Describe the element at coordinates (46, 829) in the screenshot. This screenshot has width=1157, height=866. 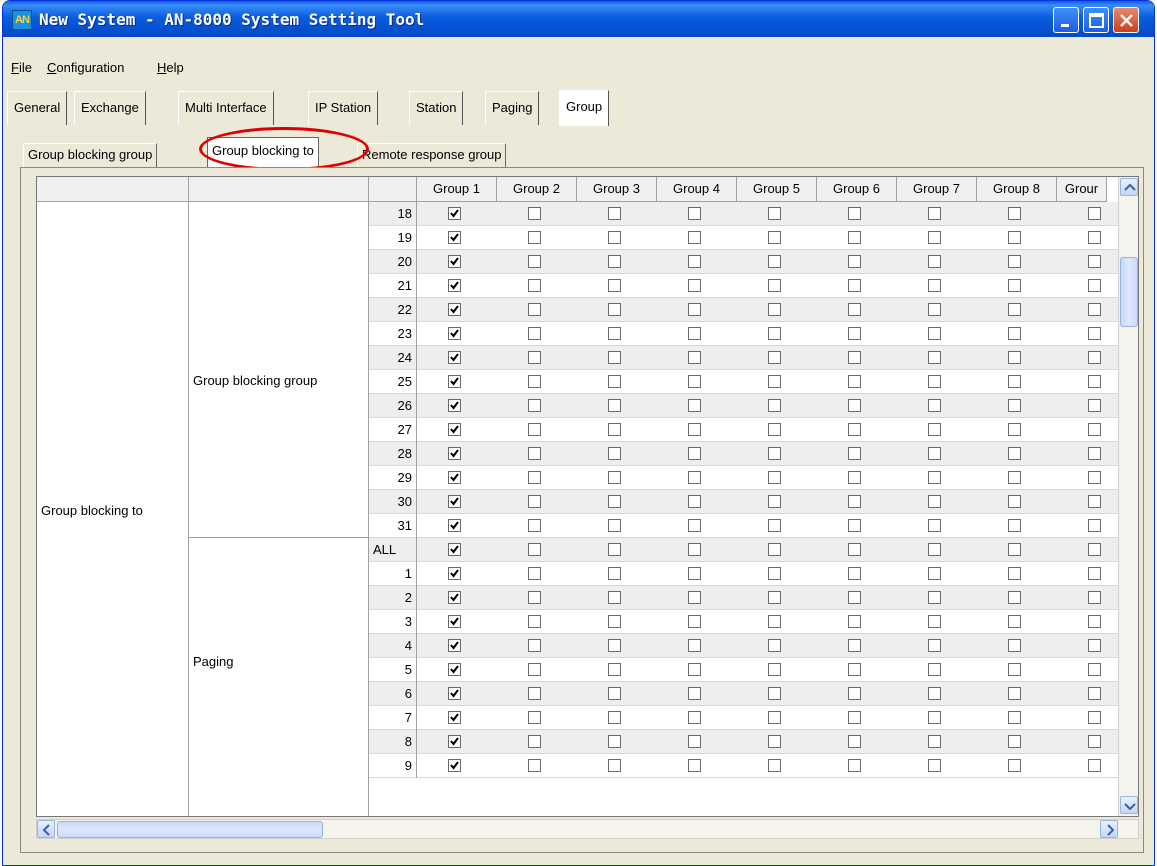
I see `scroll-left-button` at that location.